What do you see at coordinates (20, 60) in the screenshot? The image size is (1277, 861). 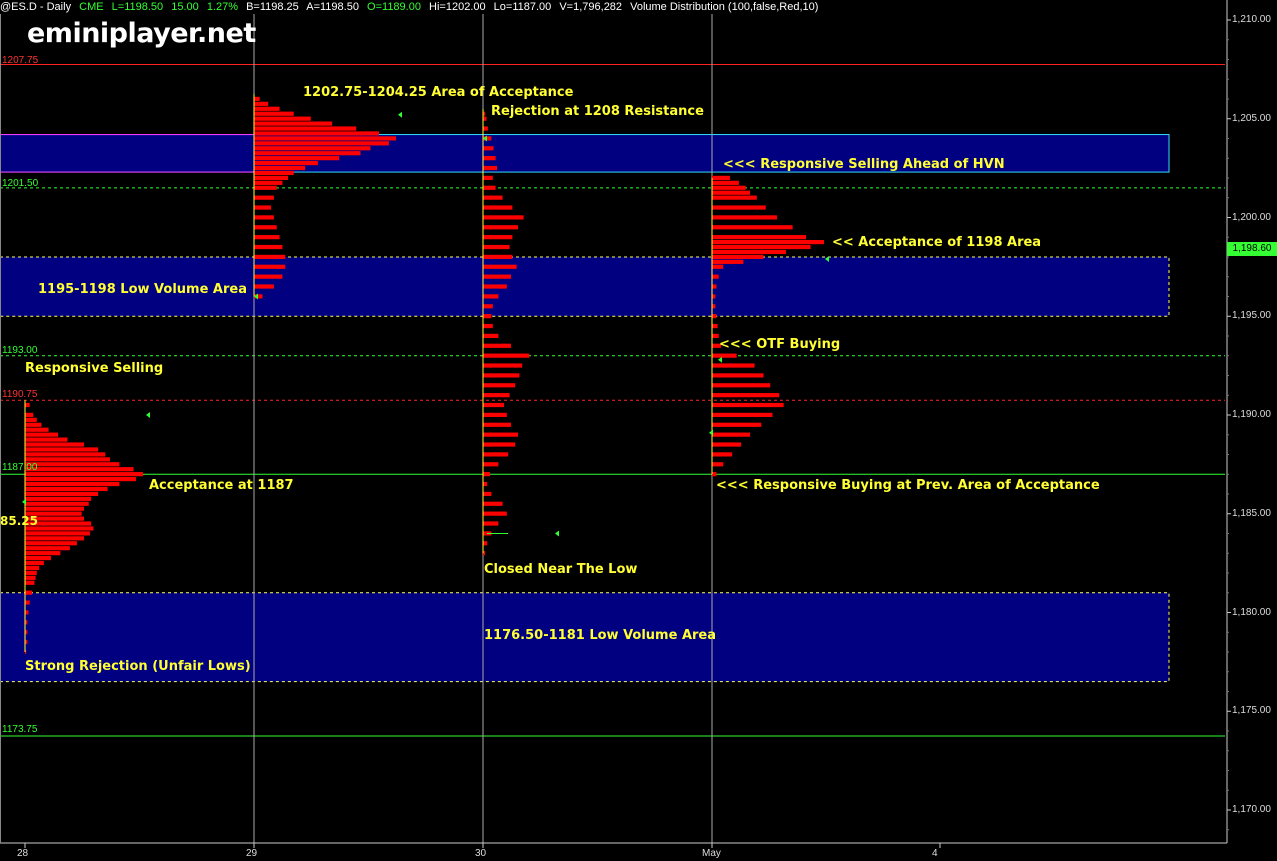 I see `level-label-1207: 1207.75` at bounding box center [20, 60].